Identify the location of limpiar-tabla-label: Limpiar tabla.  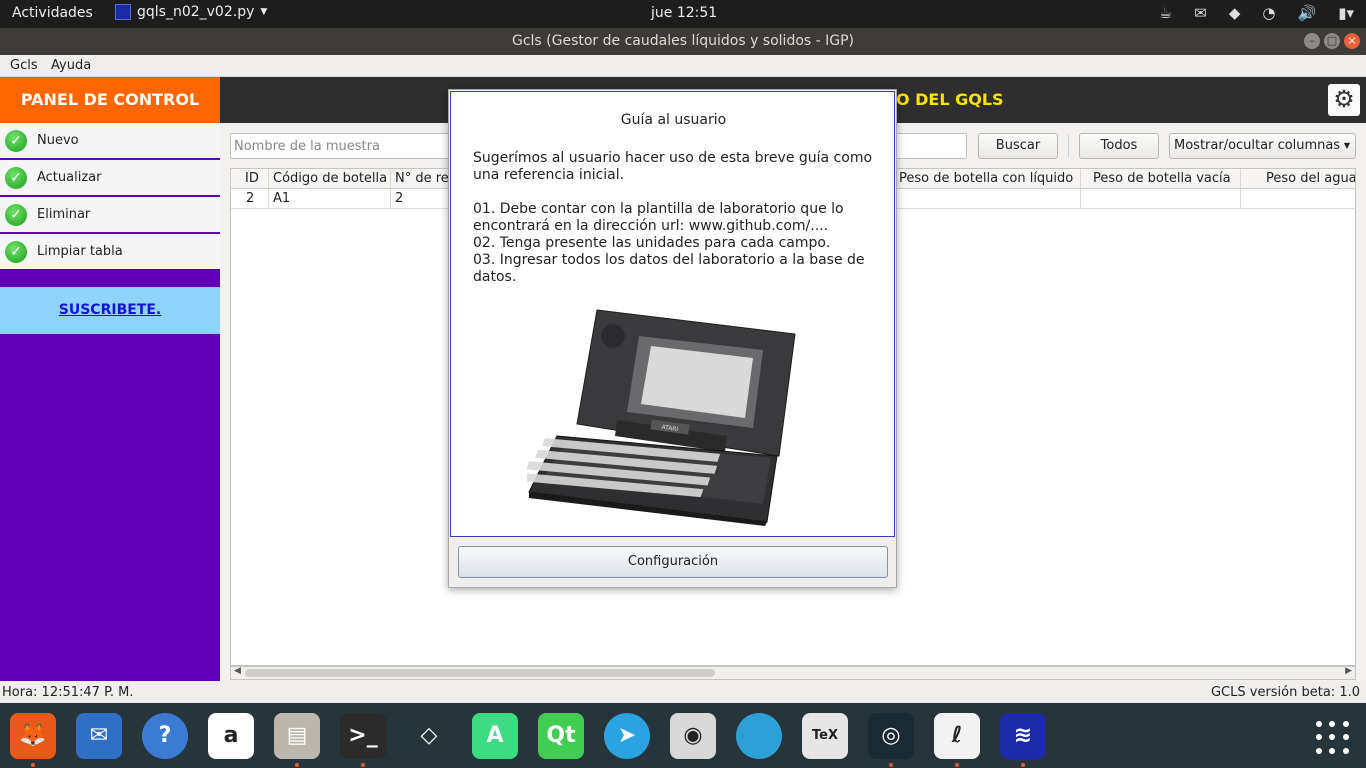
(80, 251).